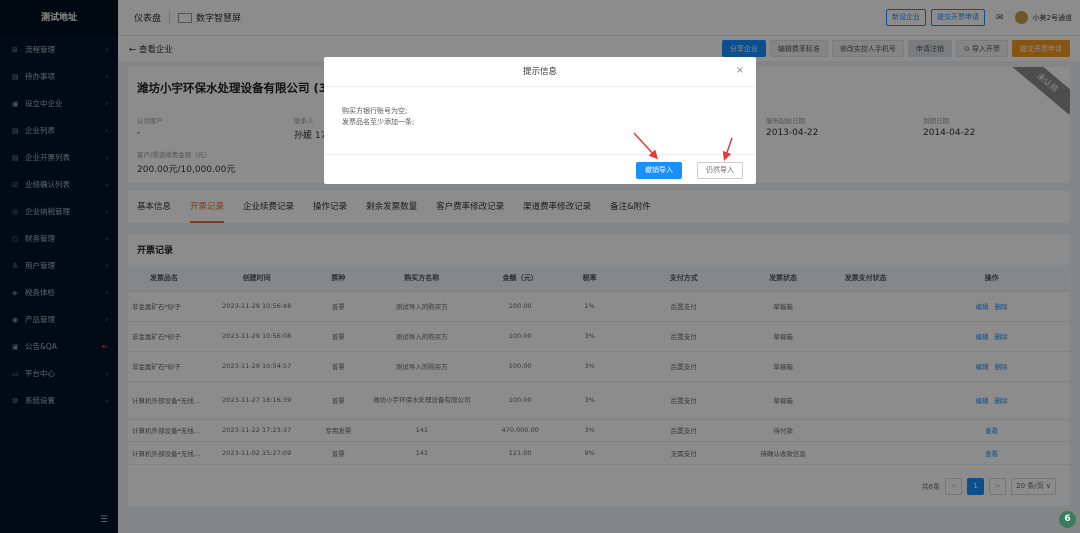 Image resolution: width=1080 pixels, height=533 pixels. Describe the element at coordinates (683, 146) in the screenshot. I see `annotation-arrows` at that location.